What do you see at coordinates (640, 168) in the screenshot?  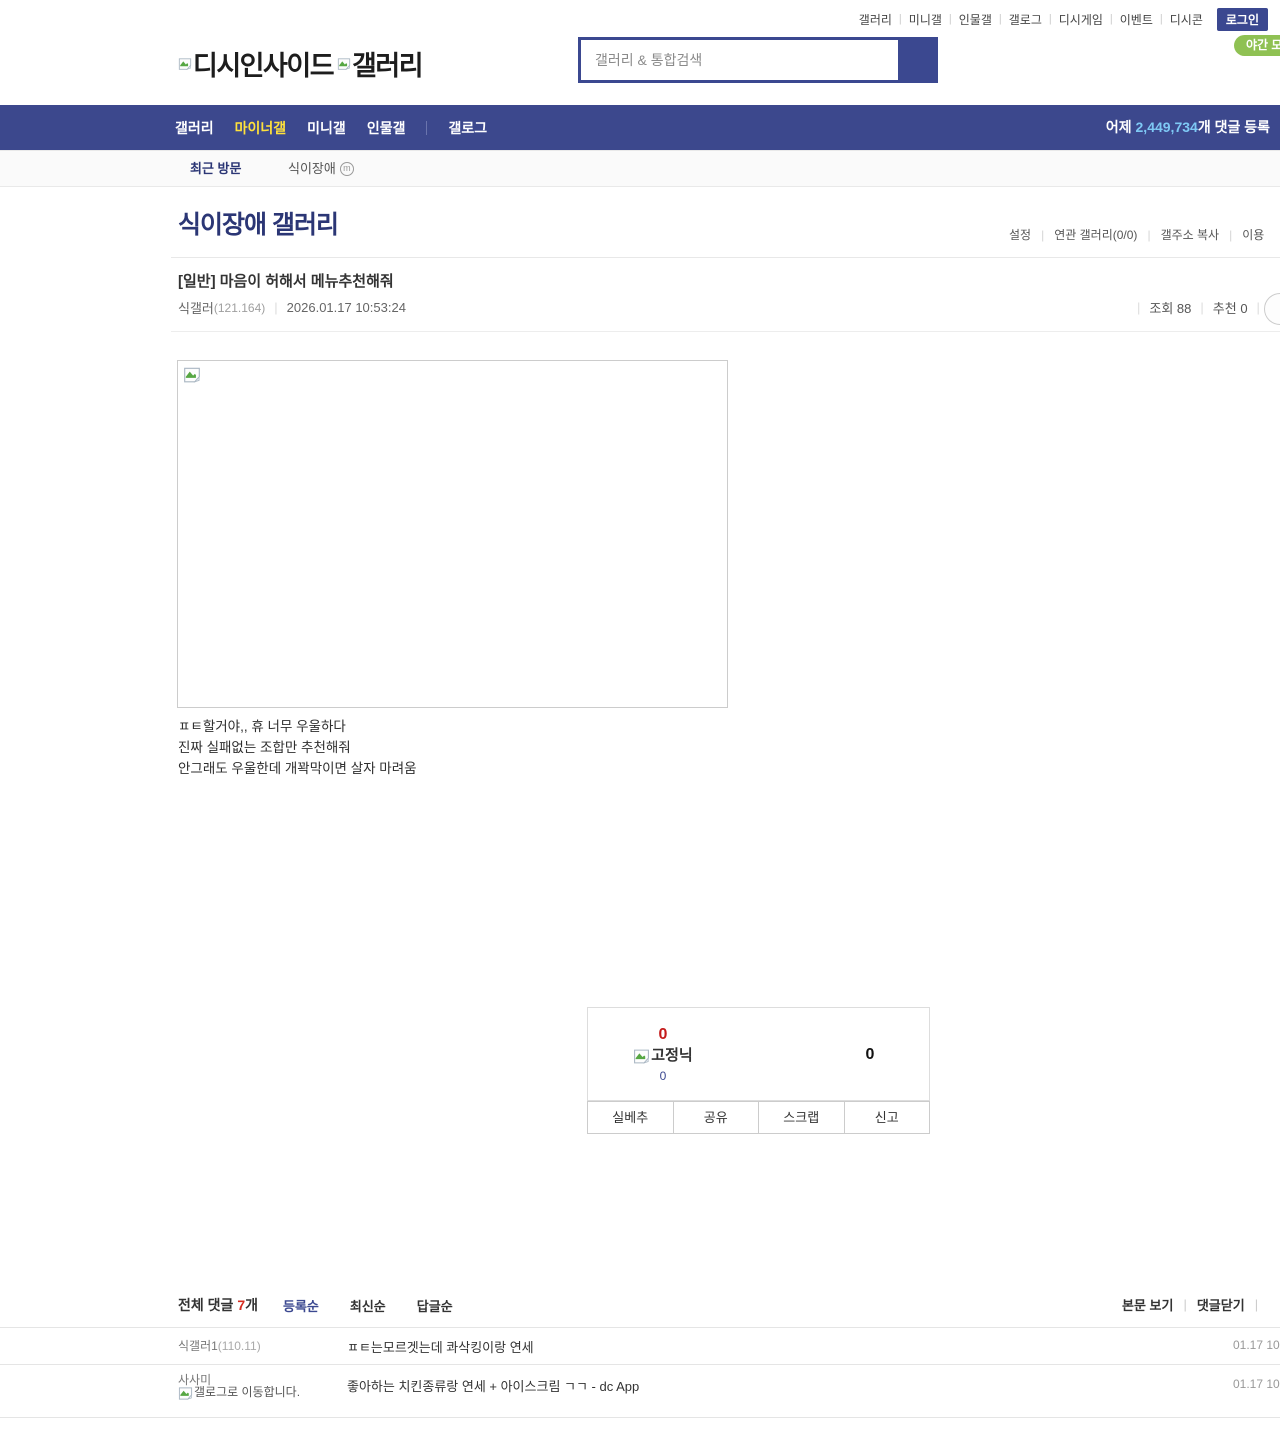 I see `recent-visit-bar: 최근 방문 식이장애 m` at bounding box center [640, 168].